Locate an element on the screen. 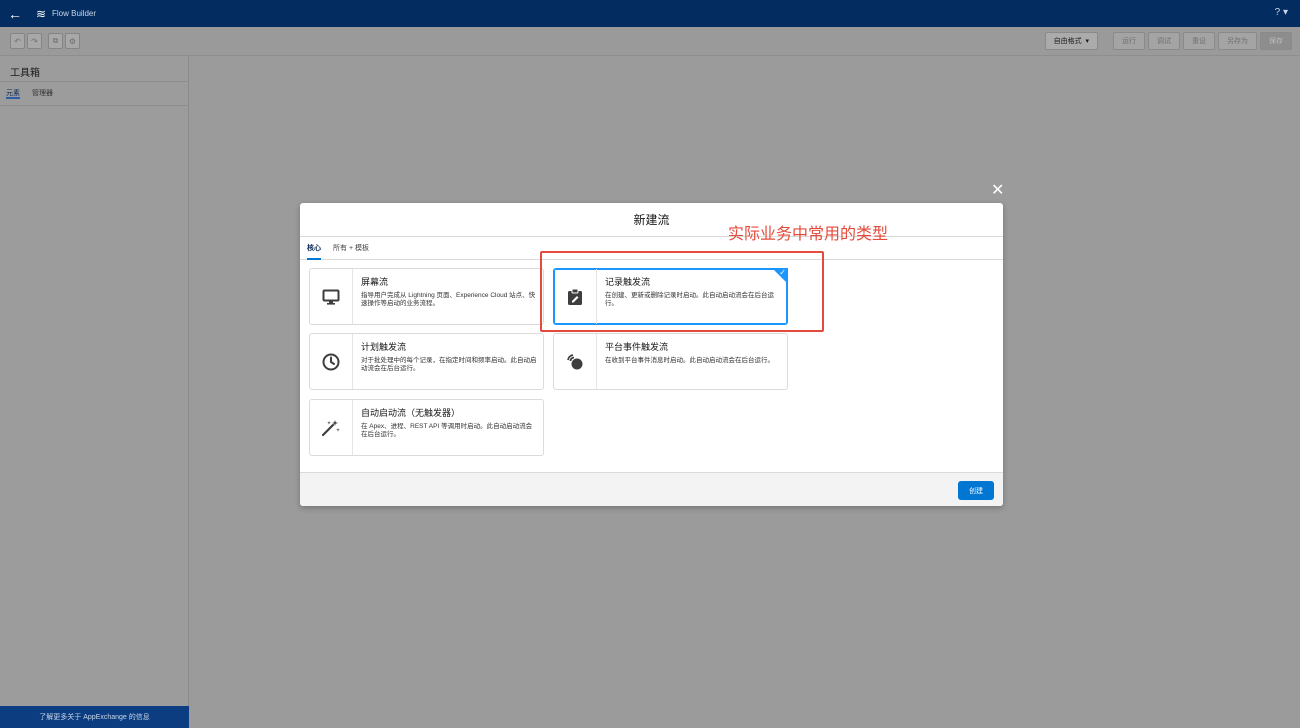 Image resolution: width=1300 pixels, height=728 pixels. modal-title: 新建流 is located at coordinates (651, 220).